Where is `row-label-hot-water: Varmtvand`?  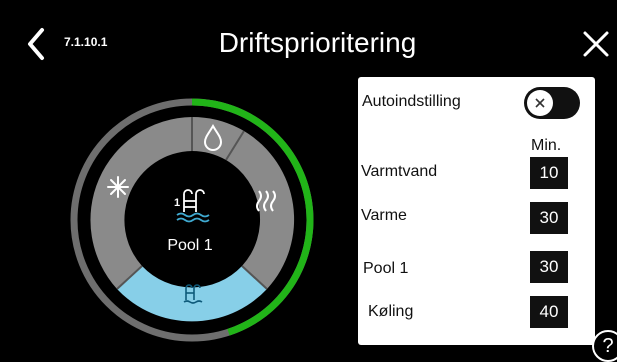
row-label-hot-water: Varmtvand is located at coordinates (399, 171).